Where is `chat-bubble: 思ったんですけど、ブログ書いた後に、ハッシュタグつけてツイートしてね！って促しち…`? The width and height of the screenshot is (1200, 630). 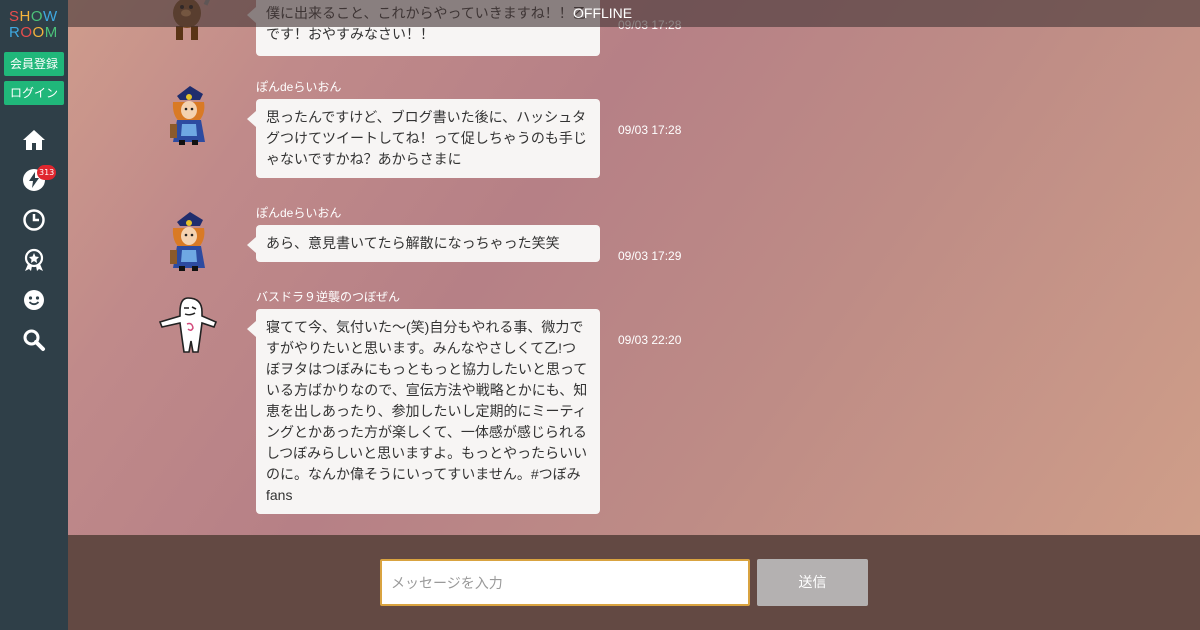 chat-bubble: 思ったんですけど、ブログ書いた後に、ハッシュタグつけてツイートしてね！って促しち… is located at coordinates (423, 138).